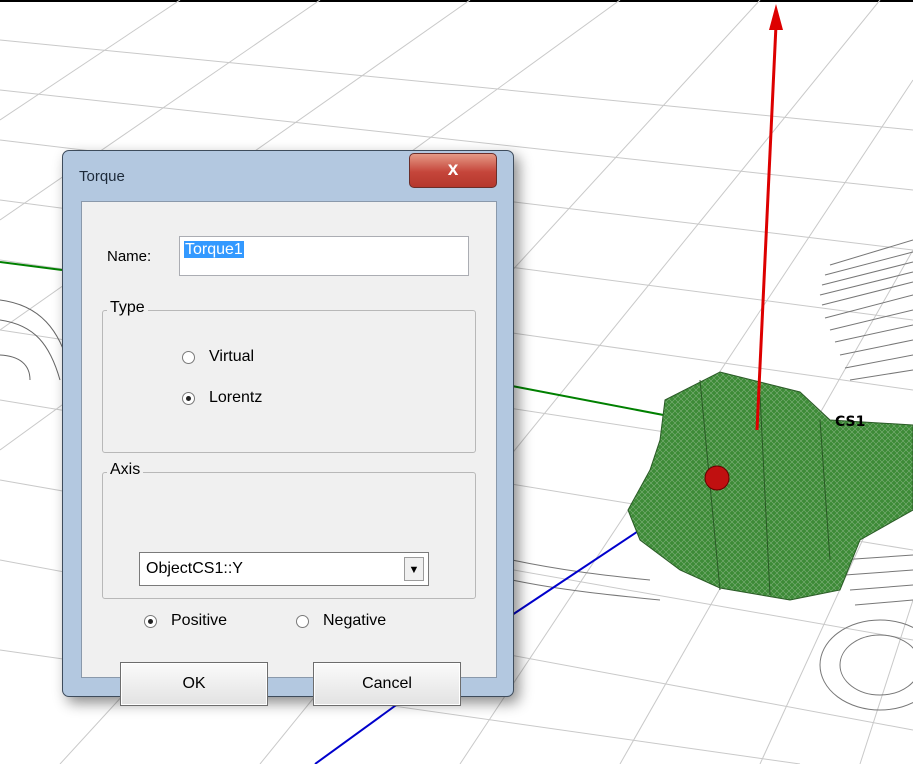 This screenshot has height=764, width=913. I want to click on radio-virtual: Virtual, so click(218, 357).